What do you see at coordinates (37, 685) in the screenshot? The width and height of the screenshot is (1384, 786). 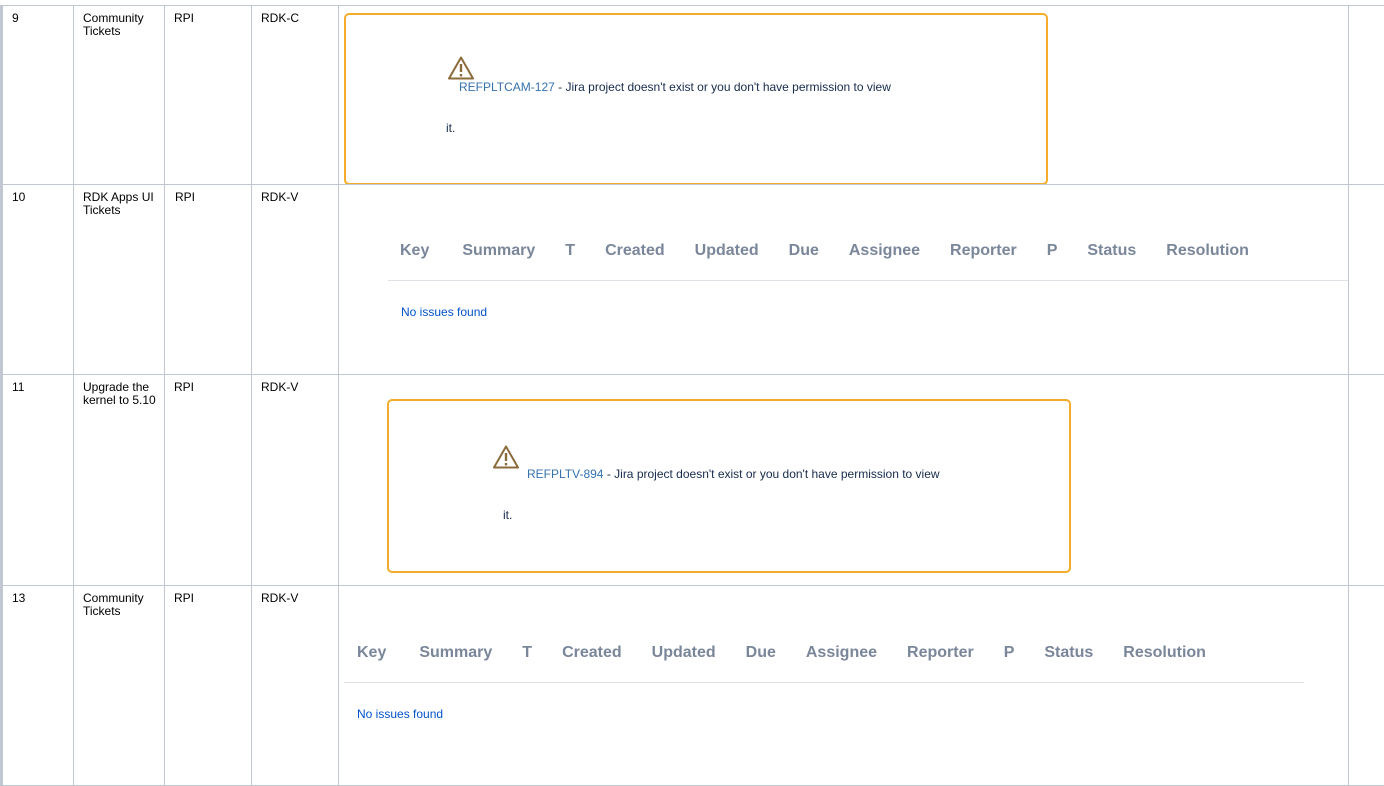 I see `row-number-cell: 13` at bounding box center [37, 685].